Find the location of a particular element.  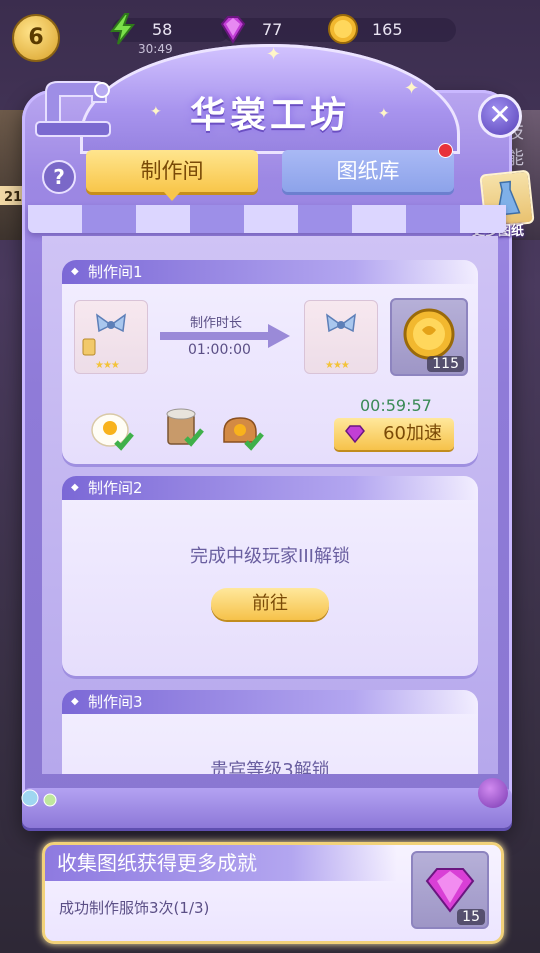

workshop-card-3: 制作间3 贵宾等级3解锁 is located at coordinates (270, 732).